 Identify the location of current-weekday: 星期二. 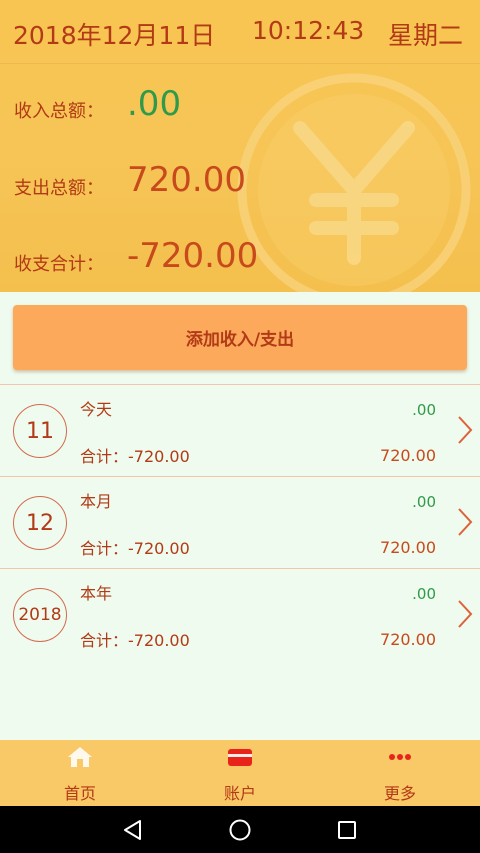
(426, 35).